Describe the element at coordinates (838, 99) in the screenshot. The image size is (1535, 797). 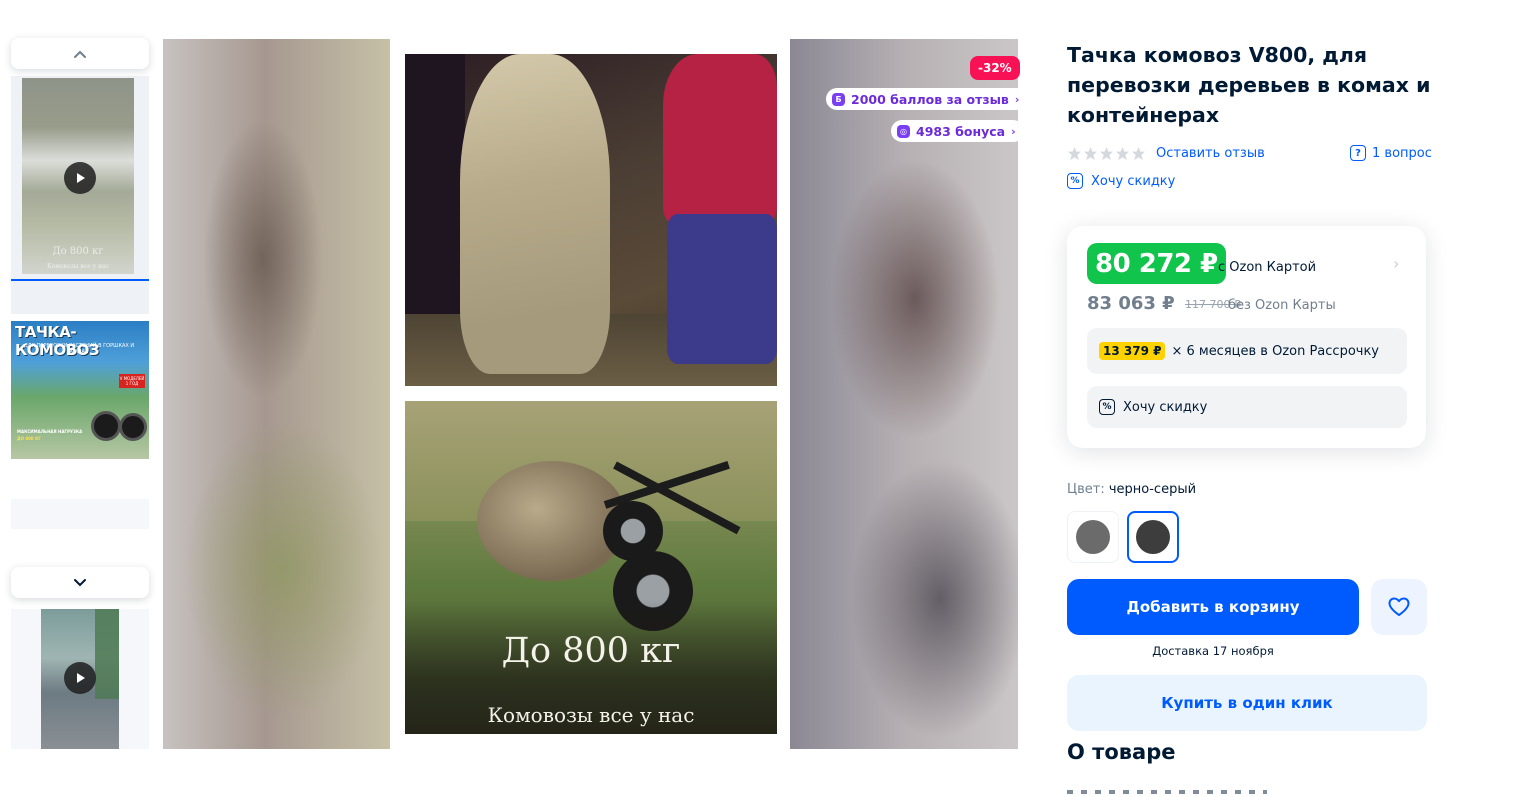
I see `bonus-points-icon: Б` at that location.